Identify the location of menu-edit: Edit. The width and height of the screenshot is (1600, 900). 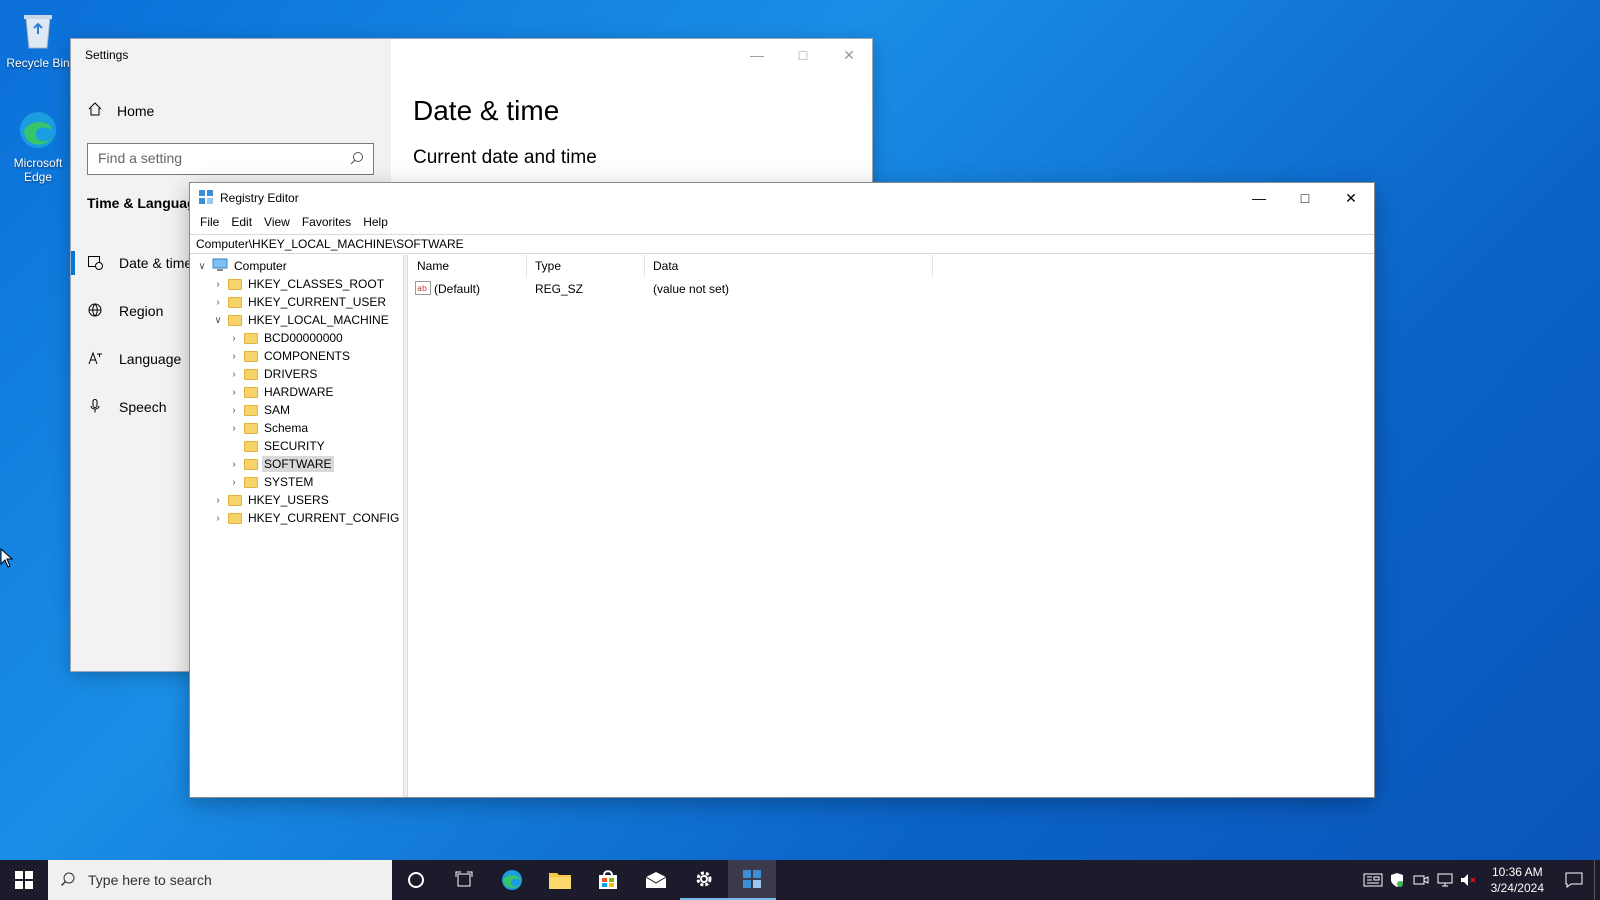
(241, 223).